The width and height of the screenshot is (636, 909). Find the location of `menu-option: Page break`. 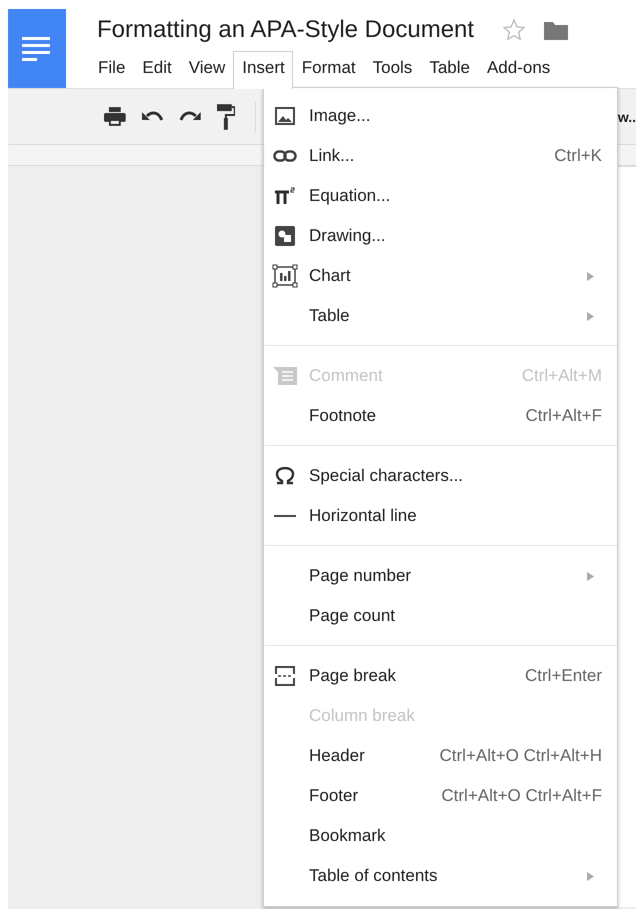

menu-option: Page break is located at coordinates (352, 676).